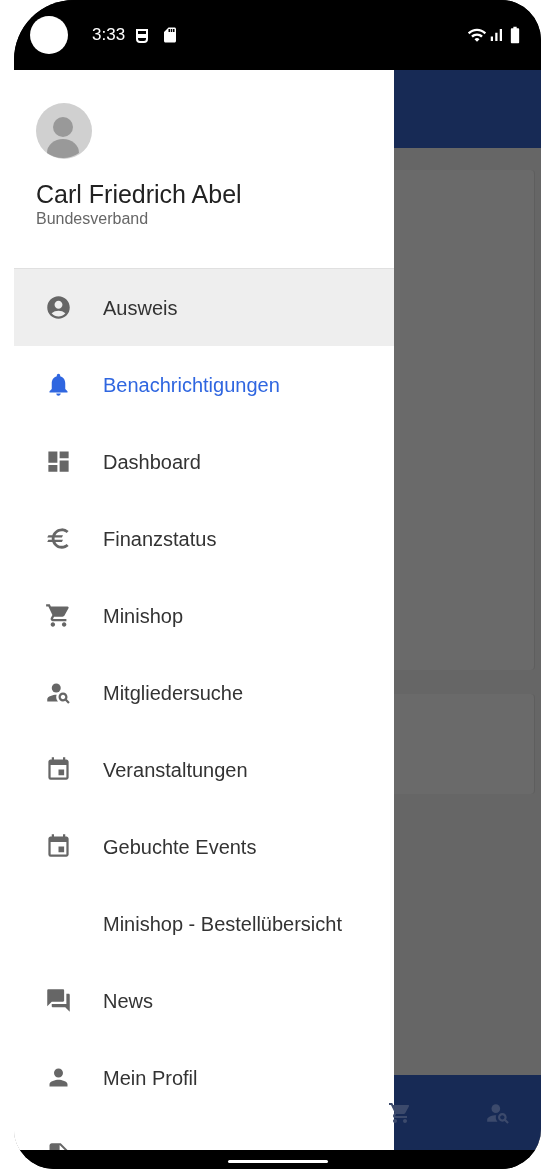  What do you see at coordinates (191, 385) in the screenshot?
I see `drawer-item-label: Benachrichtigungen` at bounding box center [191, 385].